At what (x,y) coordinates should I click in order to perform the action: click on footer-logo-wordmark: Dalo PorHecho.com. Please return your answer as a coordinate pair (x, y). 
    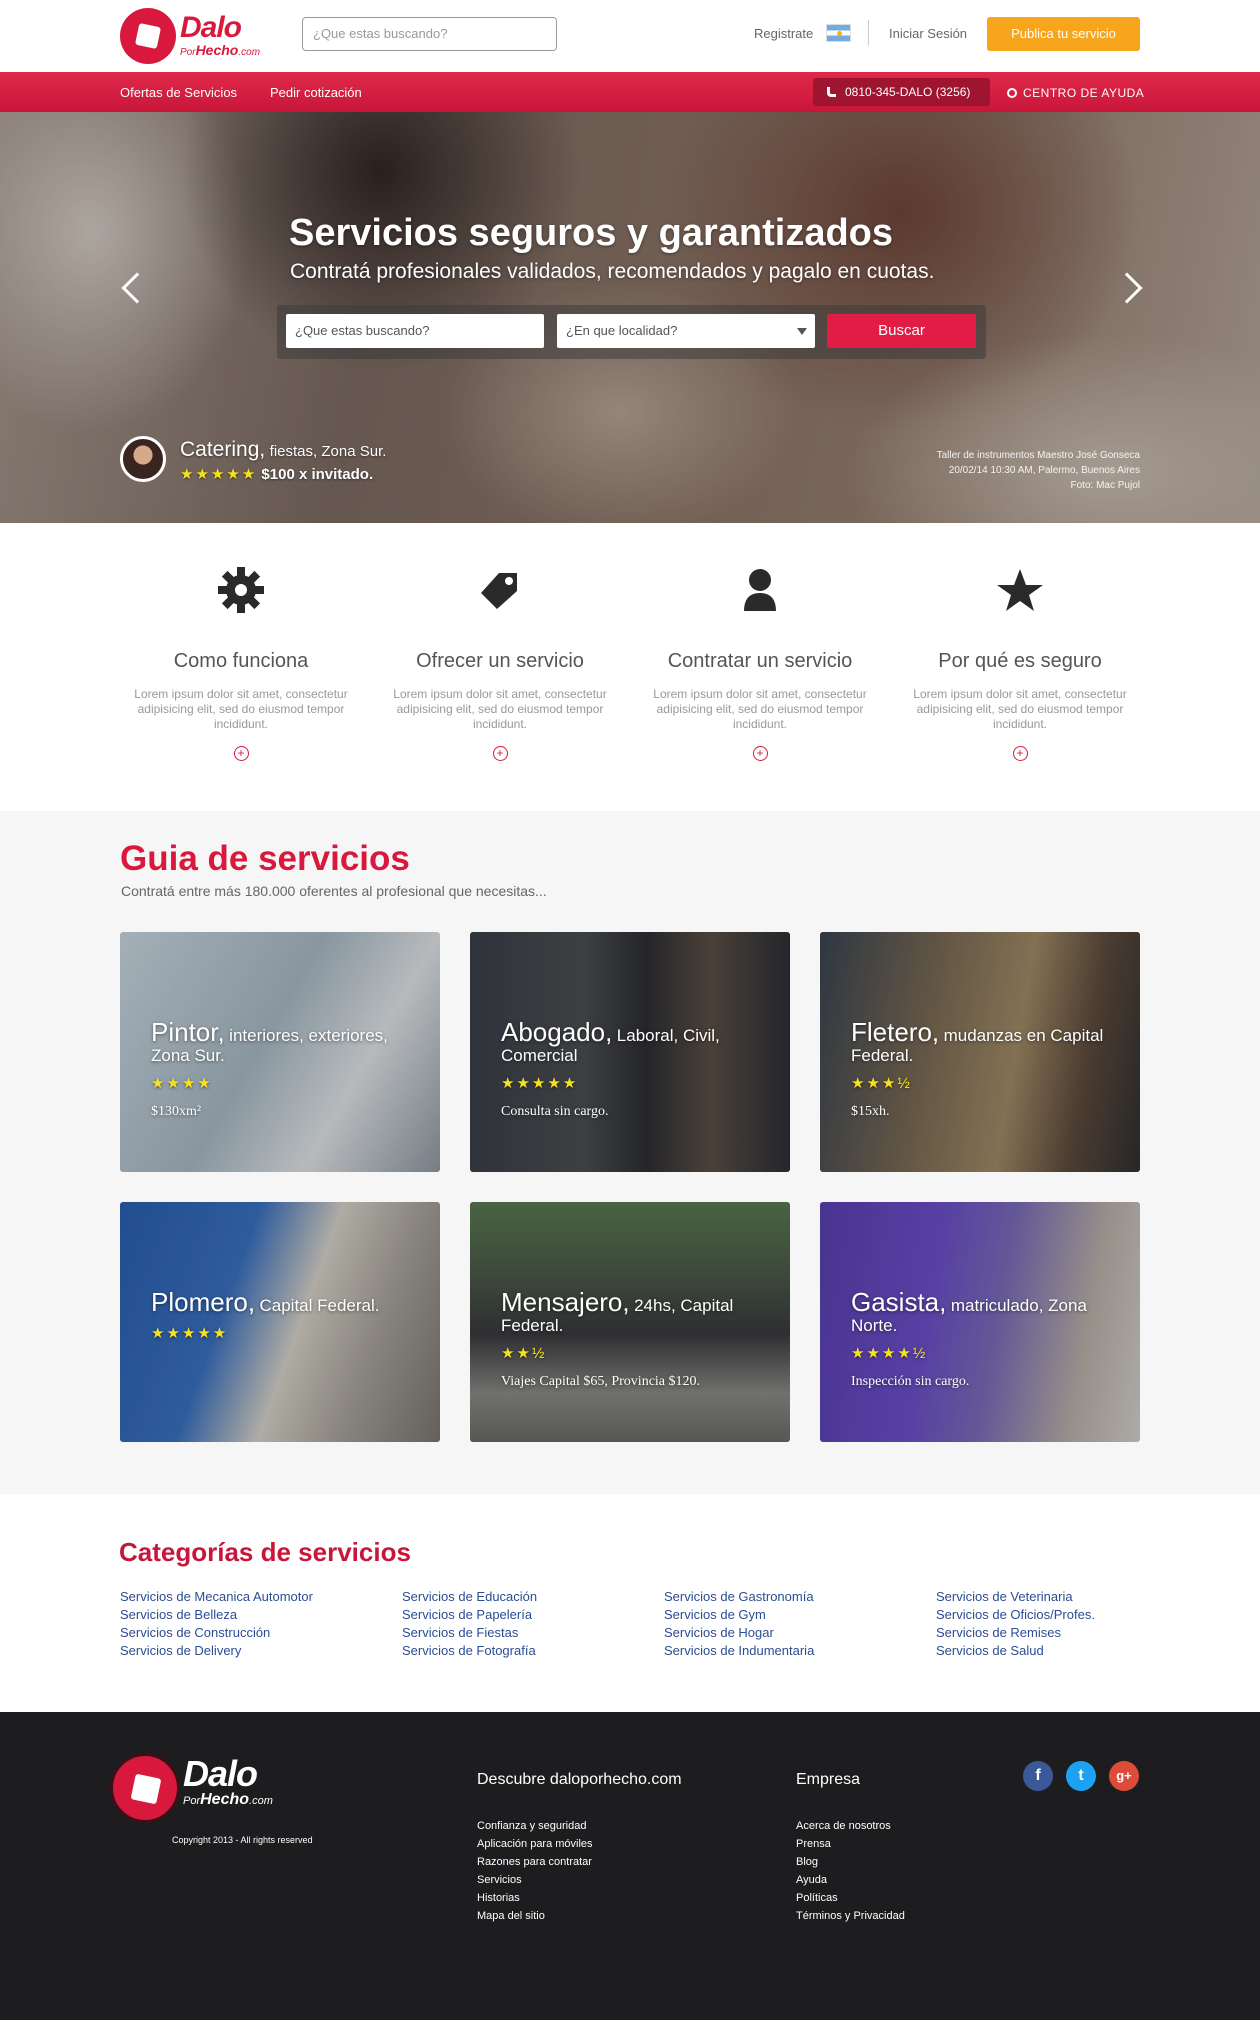
    Looking at the image, I should click on (228, 1782).